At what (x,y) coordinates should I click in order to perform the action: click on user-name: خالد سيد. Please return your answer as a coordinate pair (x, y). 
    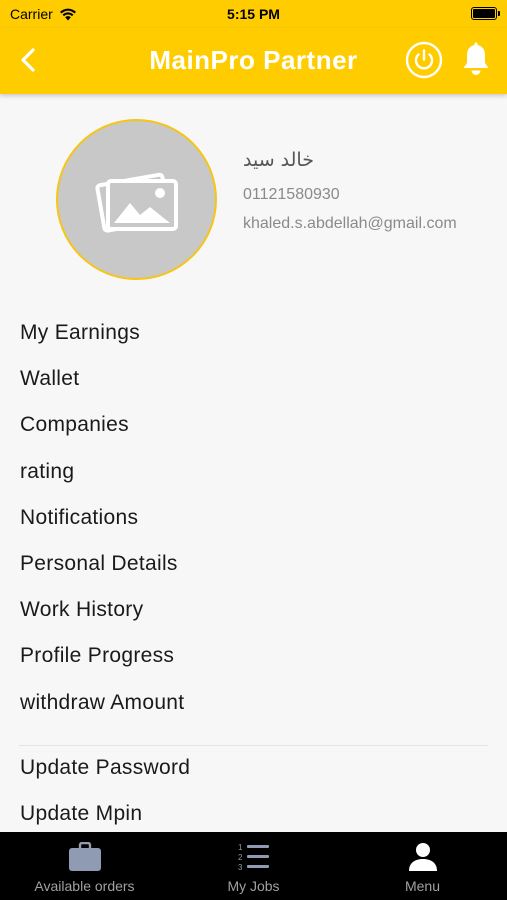
    Looking at the image, I should click on (278, 160).